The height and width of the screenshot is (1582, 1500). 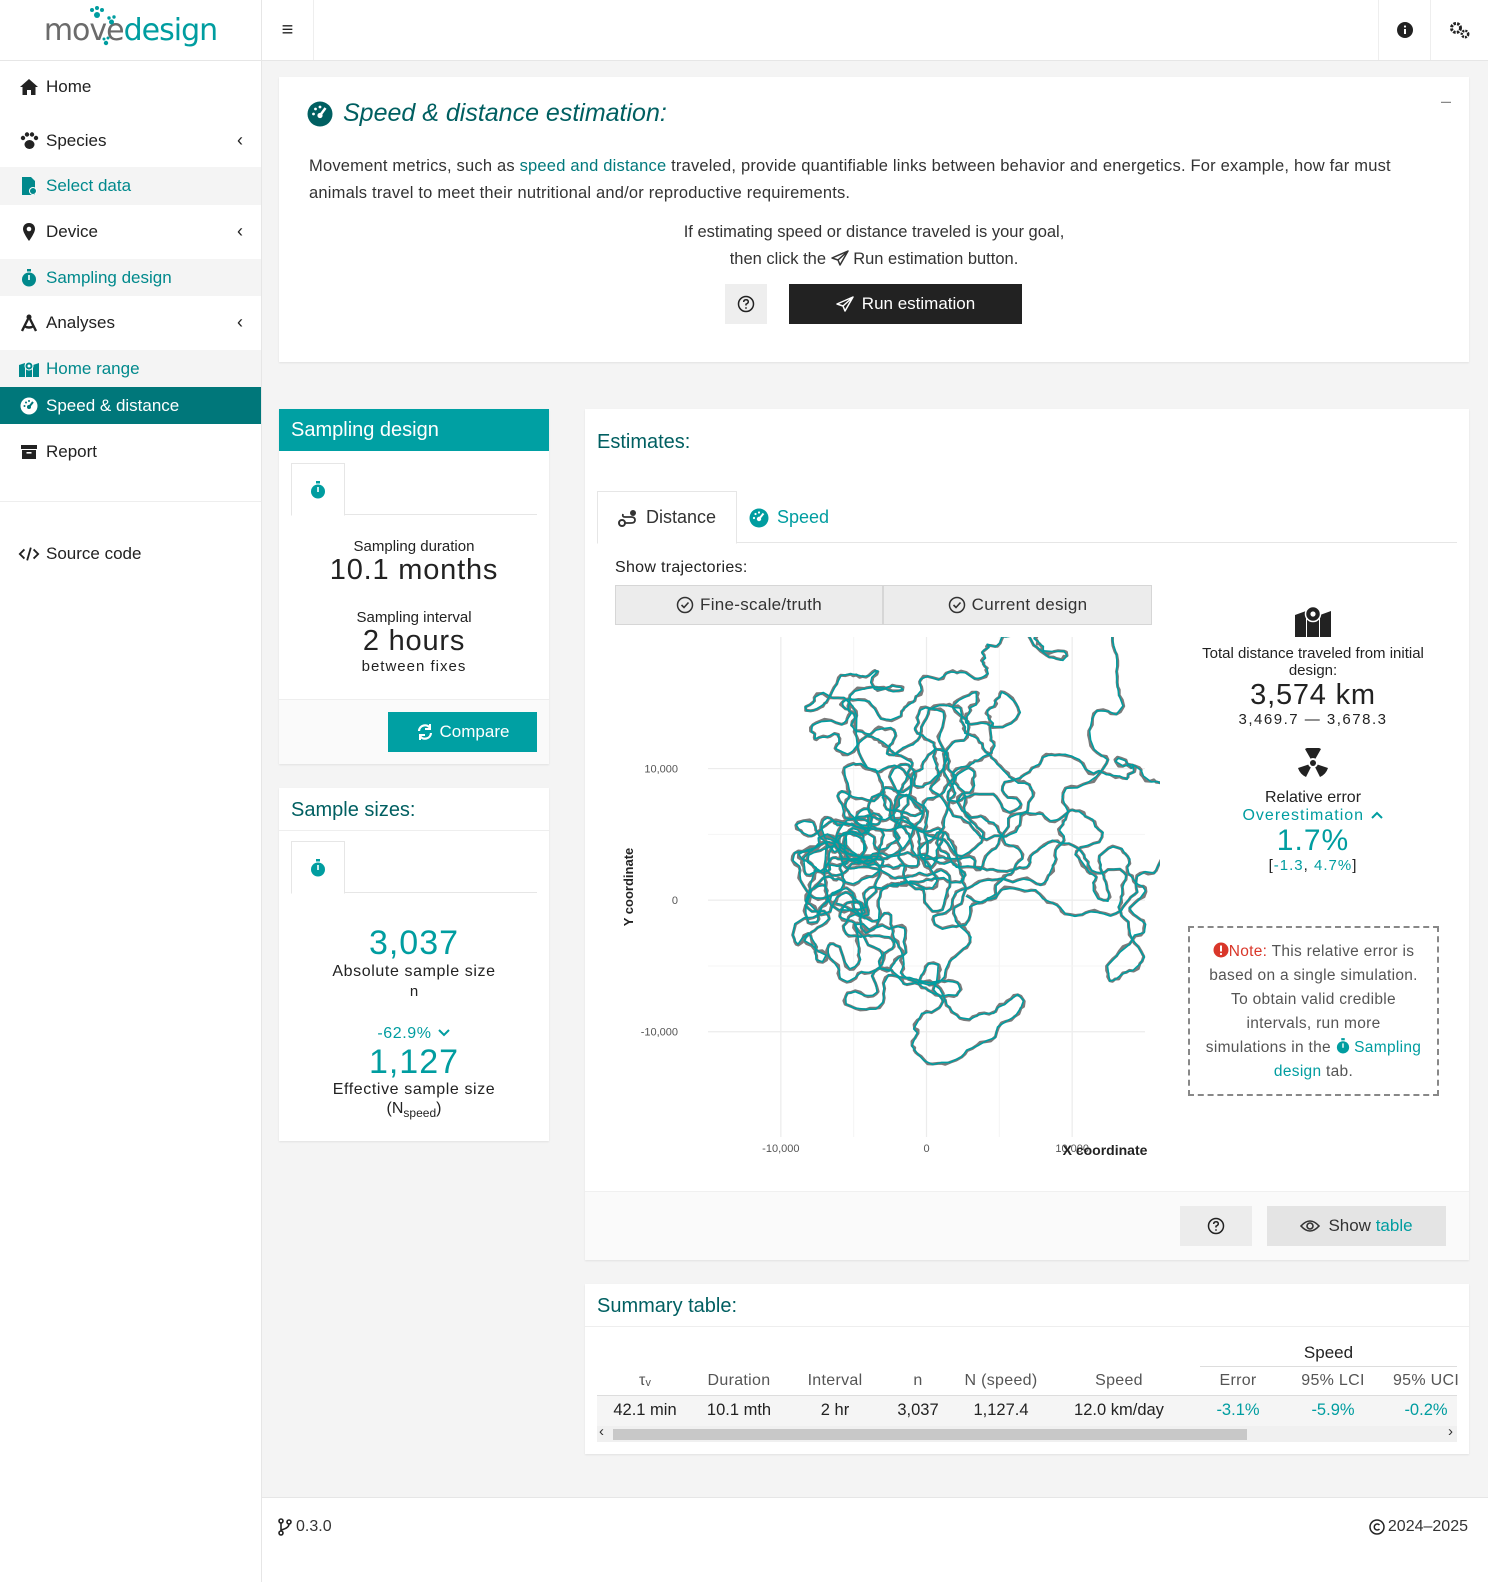 What do you see at coordinates (1404, 30) in the screenshot?
I see `info-button` at bounding box center [1404, 30].